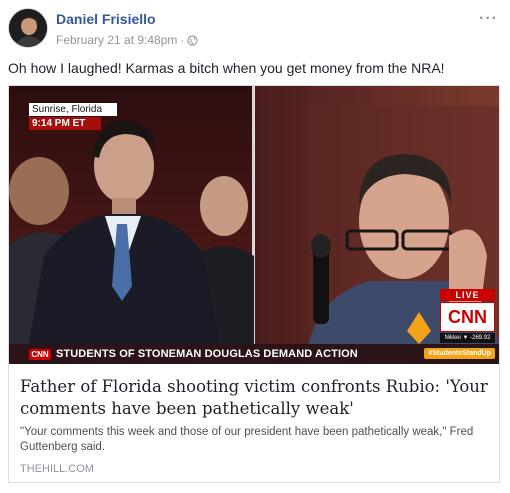 This screenshot has height=493, width=510. I want to click on post-timestamp: February 21 at 9:48pm, so click(116, 40).